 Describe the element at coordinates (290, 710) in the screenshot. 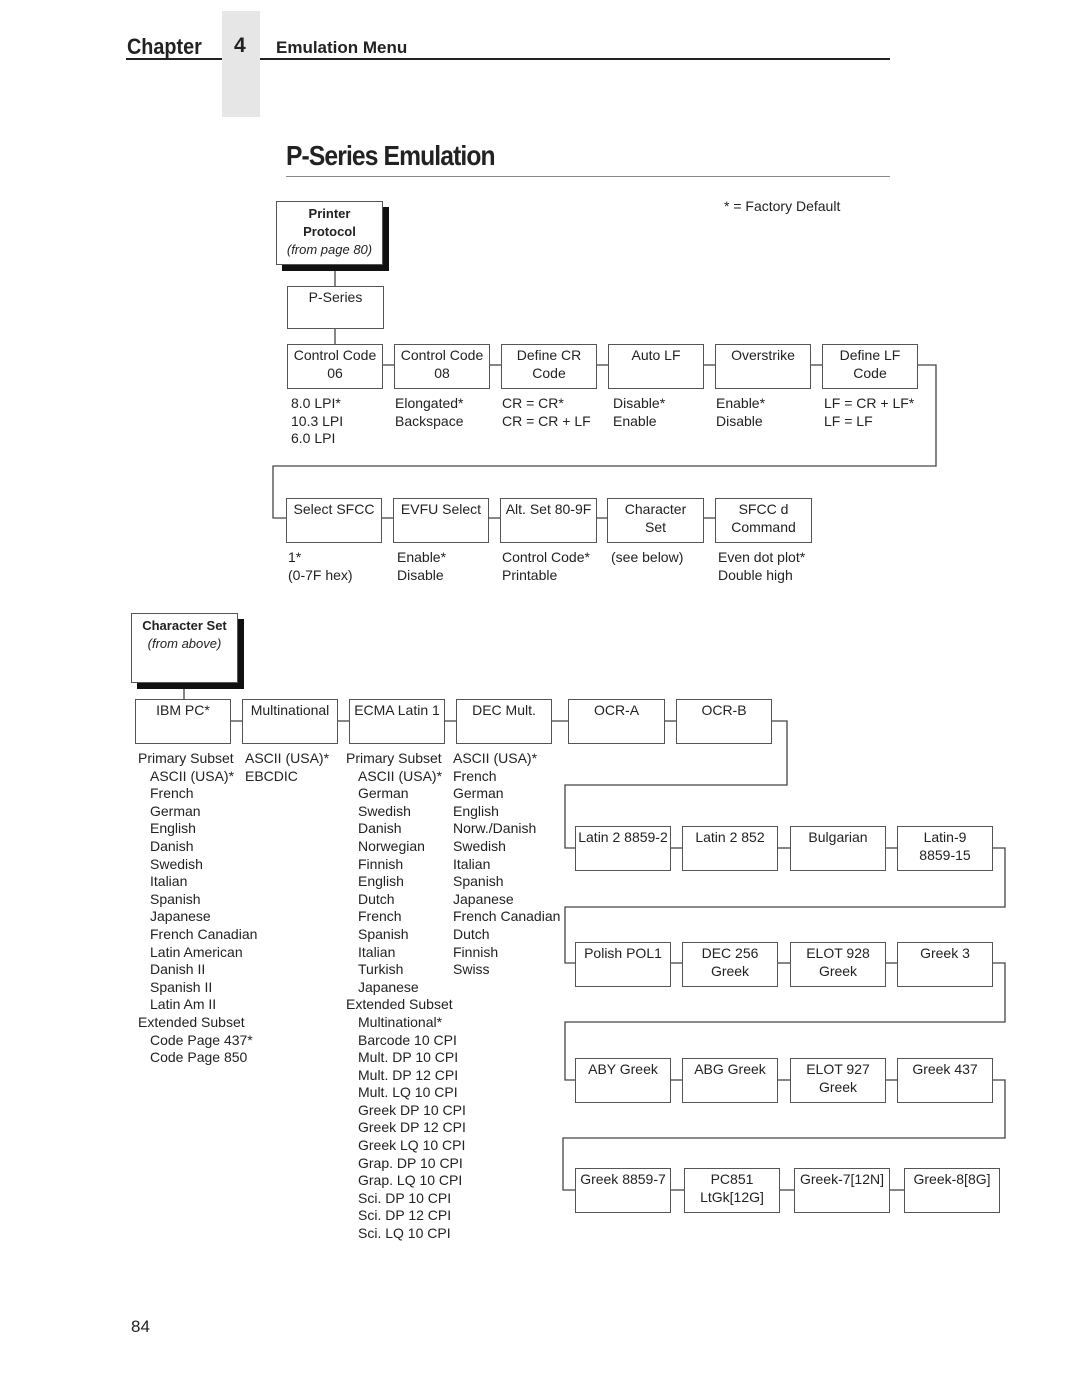

I see `box-label: Multinational` at that location.